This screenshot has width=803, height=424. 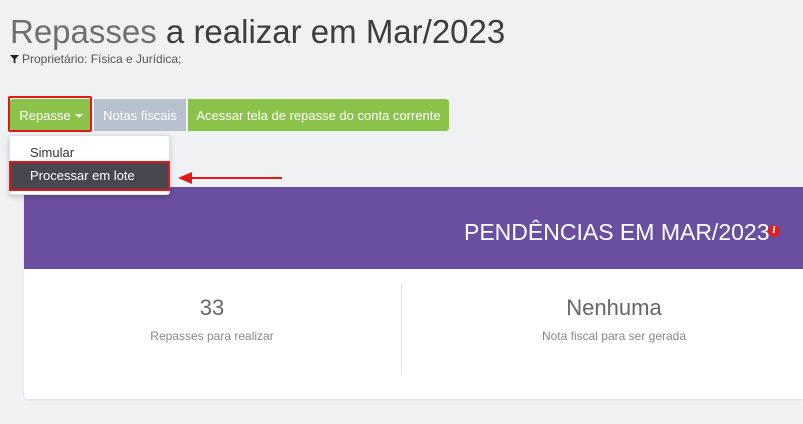 I want to click on menu-item-processar-em-lote: Processar em lote, so click(x=89, y=176).